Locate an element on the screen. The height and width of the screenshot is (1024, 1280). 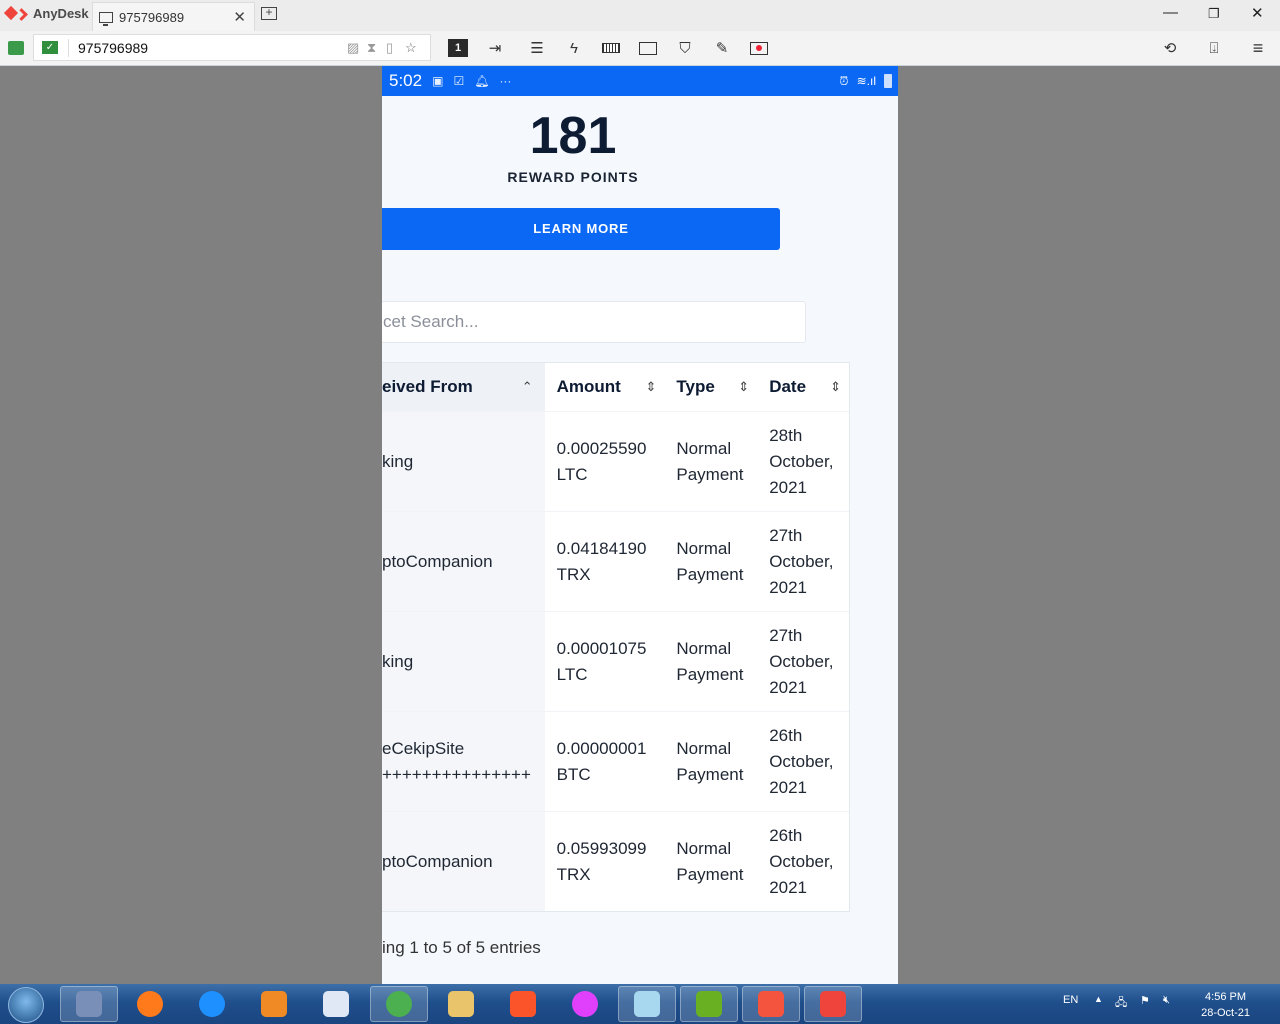
reward-points-value: 181 is located at coordinates (573, 136).